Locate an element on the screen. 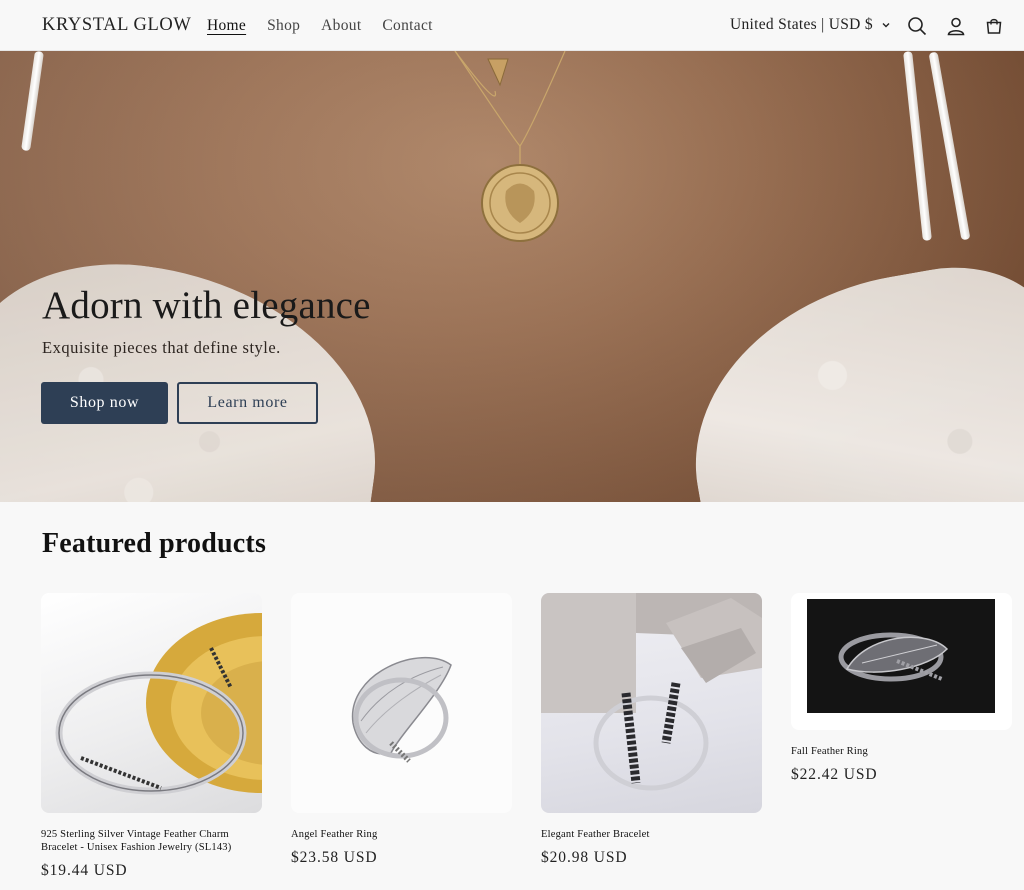  nav-shop: Shop is located at coordinates (283, 26).